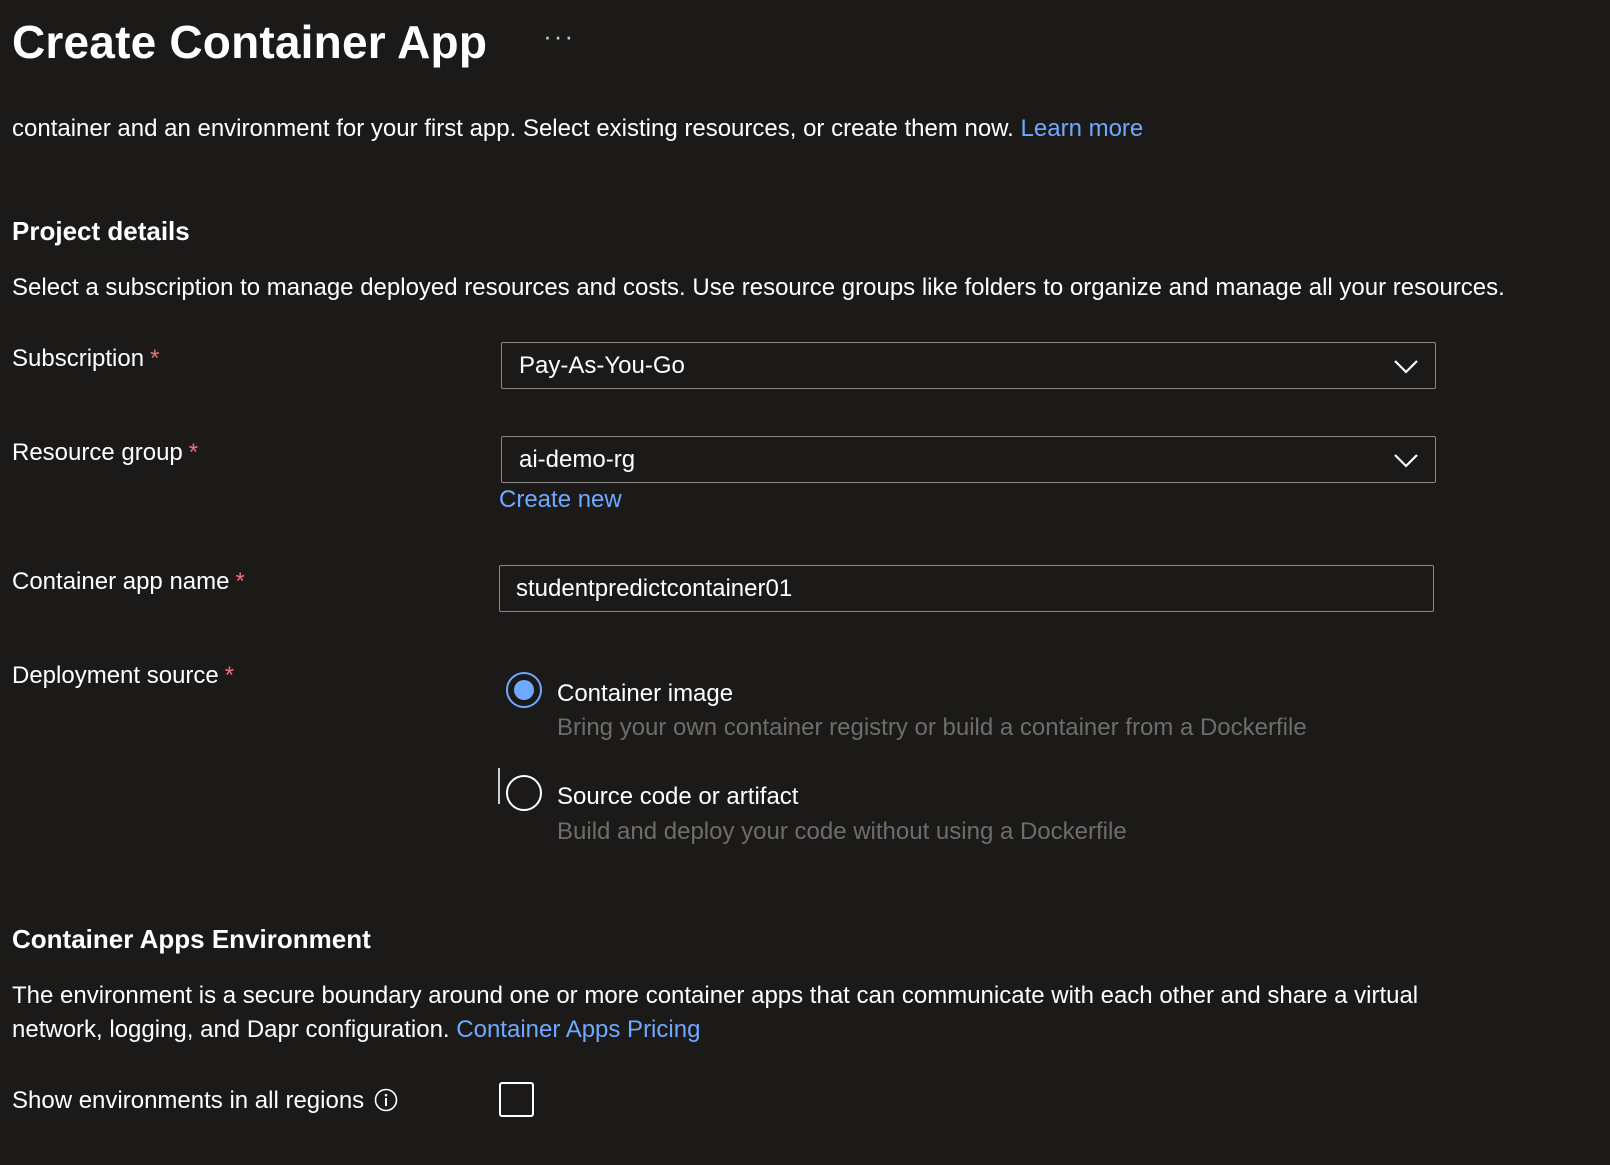 This screenshot has height=1165, width=1610. I want to click on container-image-radio, so click(524, 690).